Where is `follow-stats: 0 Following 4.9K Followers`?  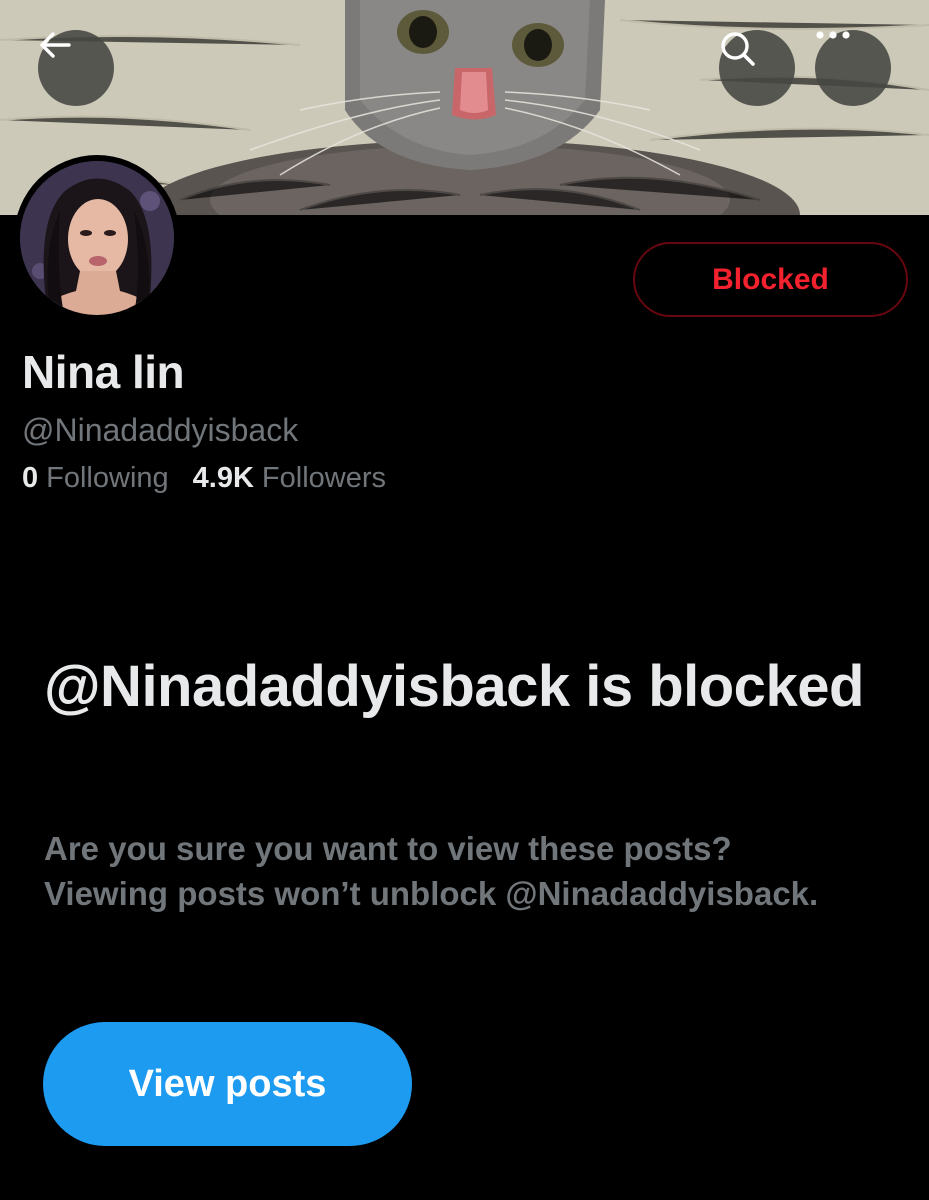
follow-stats: 0 Following 4.9K Followers is located at coordinates (204, 478).